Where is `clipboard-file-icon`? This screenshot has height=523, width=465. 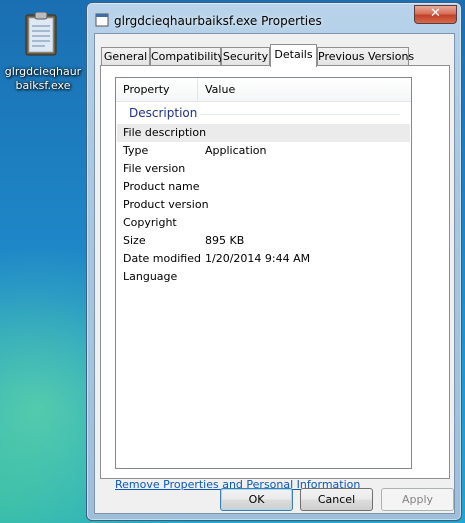 clipboard-file-icon is located at coordinates (41, 34).